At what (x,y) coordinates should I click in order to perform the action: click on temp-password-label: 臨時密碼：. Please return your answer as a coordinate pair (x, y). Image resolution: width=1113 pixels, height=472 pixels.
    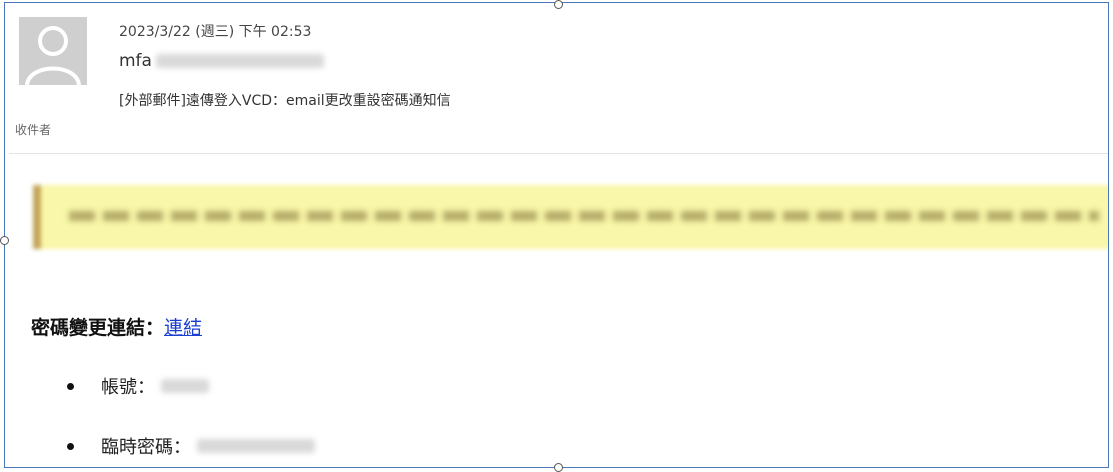
    Looking at the image, I should click on (146, 447).